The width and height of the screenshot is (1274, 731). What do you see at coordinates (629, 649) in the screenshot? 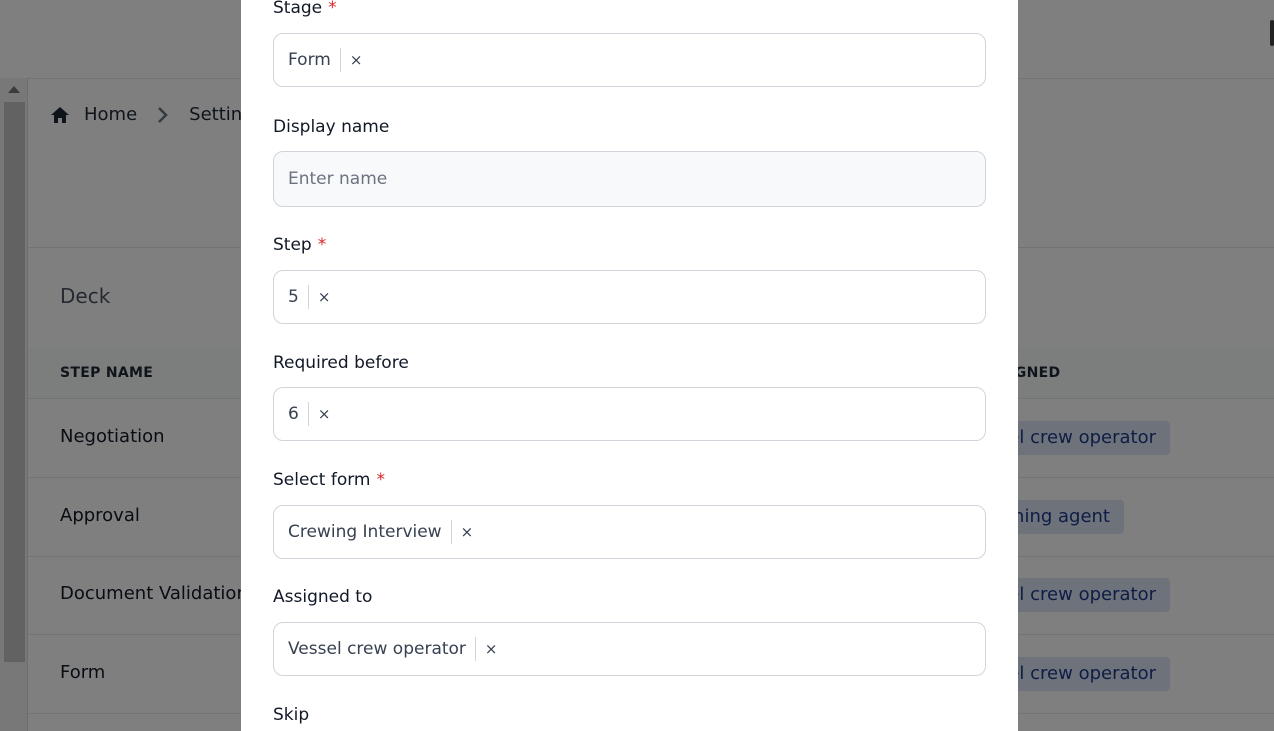
I see `assigned-to-select: Vessel crew operator ×` at bounding box center [629, 649].